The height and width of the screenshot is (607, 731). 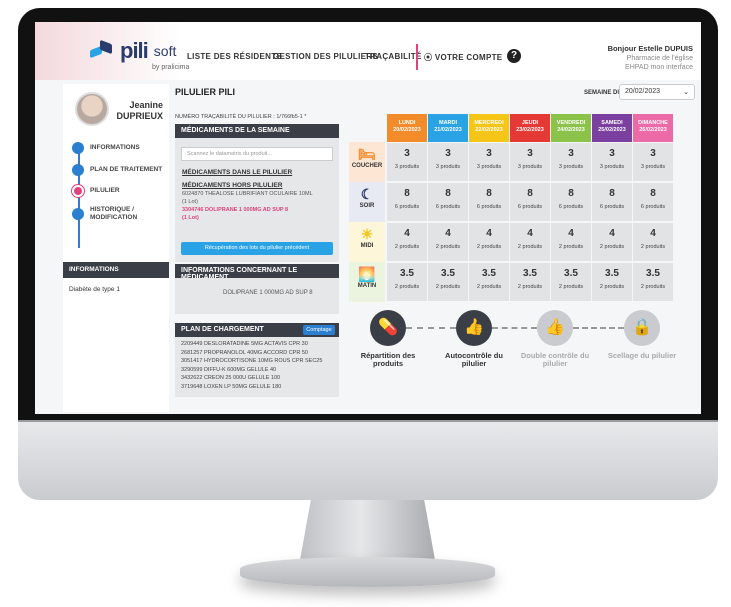 I want to click on row-label: COUCHER, so click(x=367, y=166).